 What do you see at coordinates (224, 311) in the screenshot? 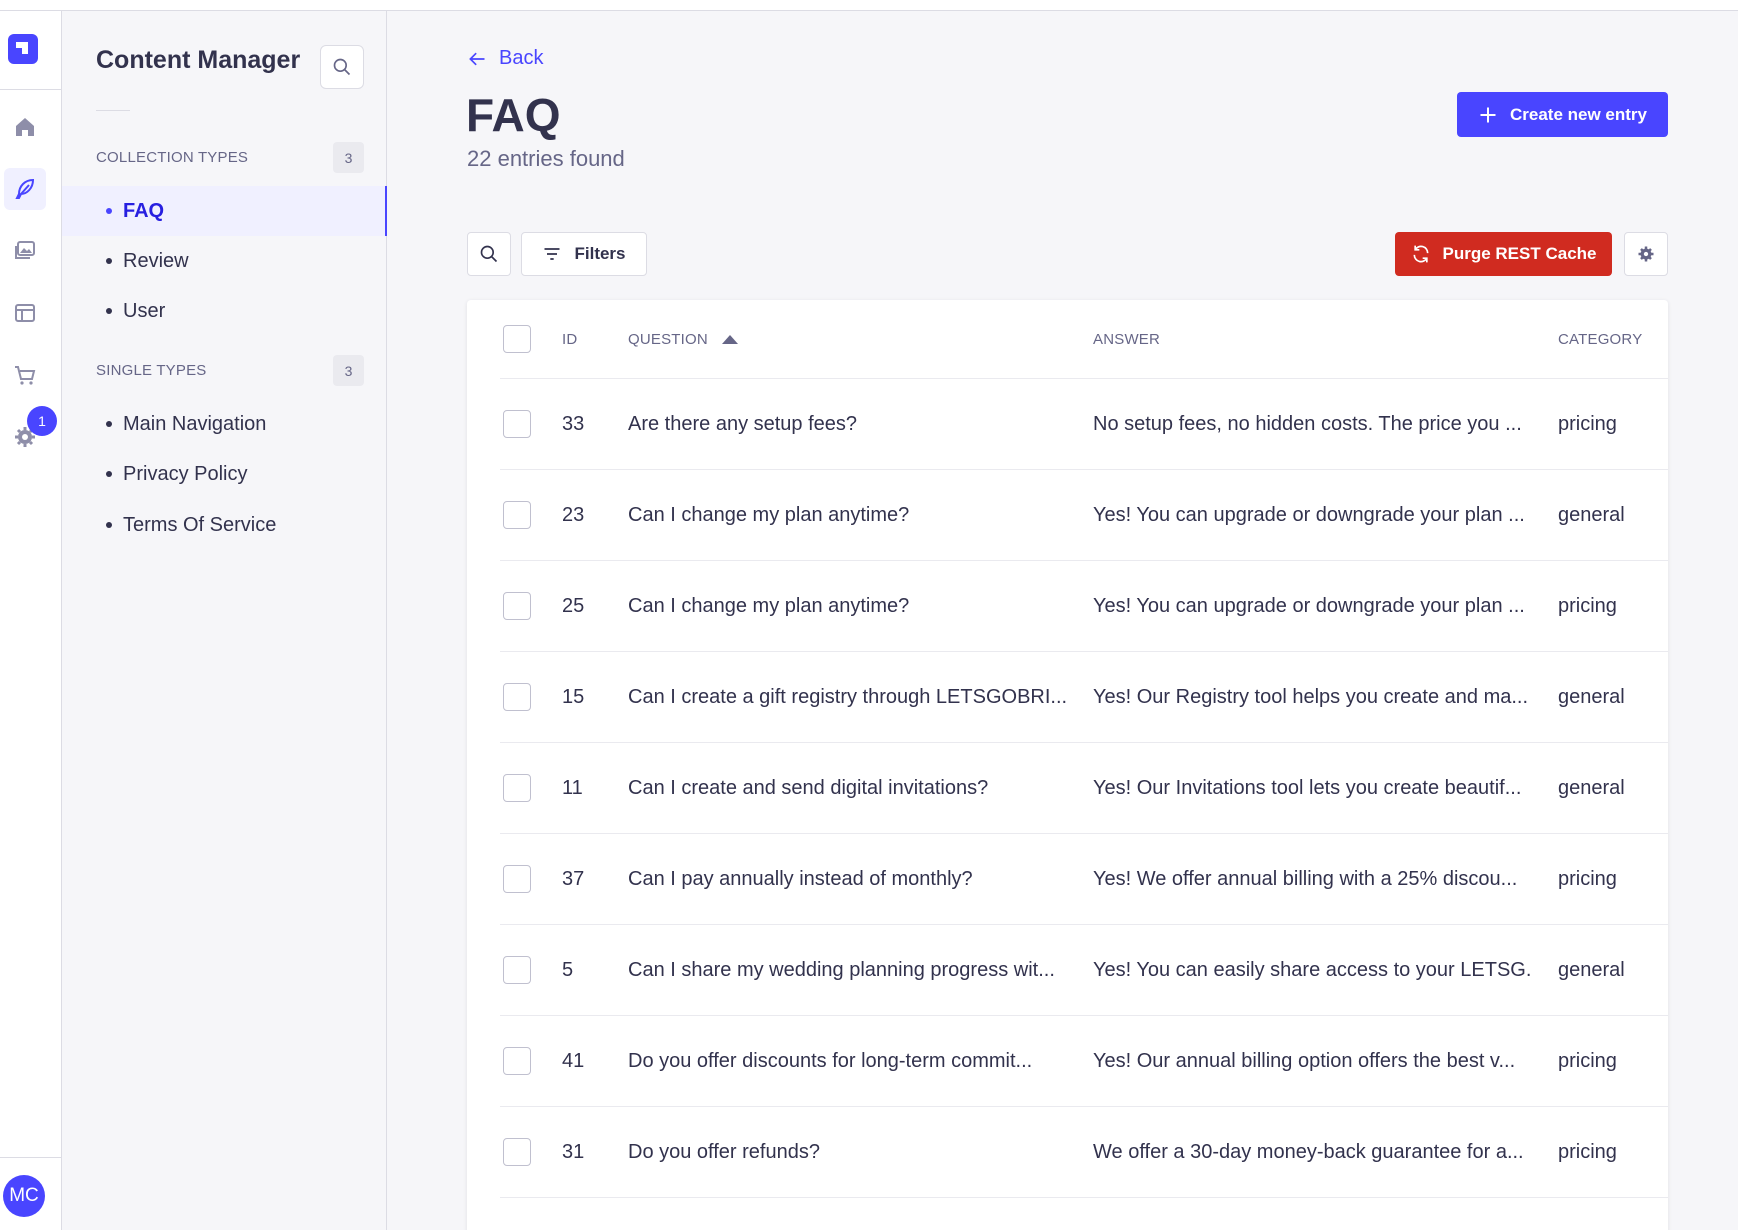
I see `sidebar-item-user: User` at bounding box center [224, 311].